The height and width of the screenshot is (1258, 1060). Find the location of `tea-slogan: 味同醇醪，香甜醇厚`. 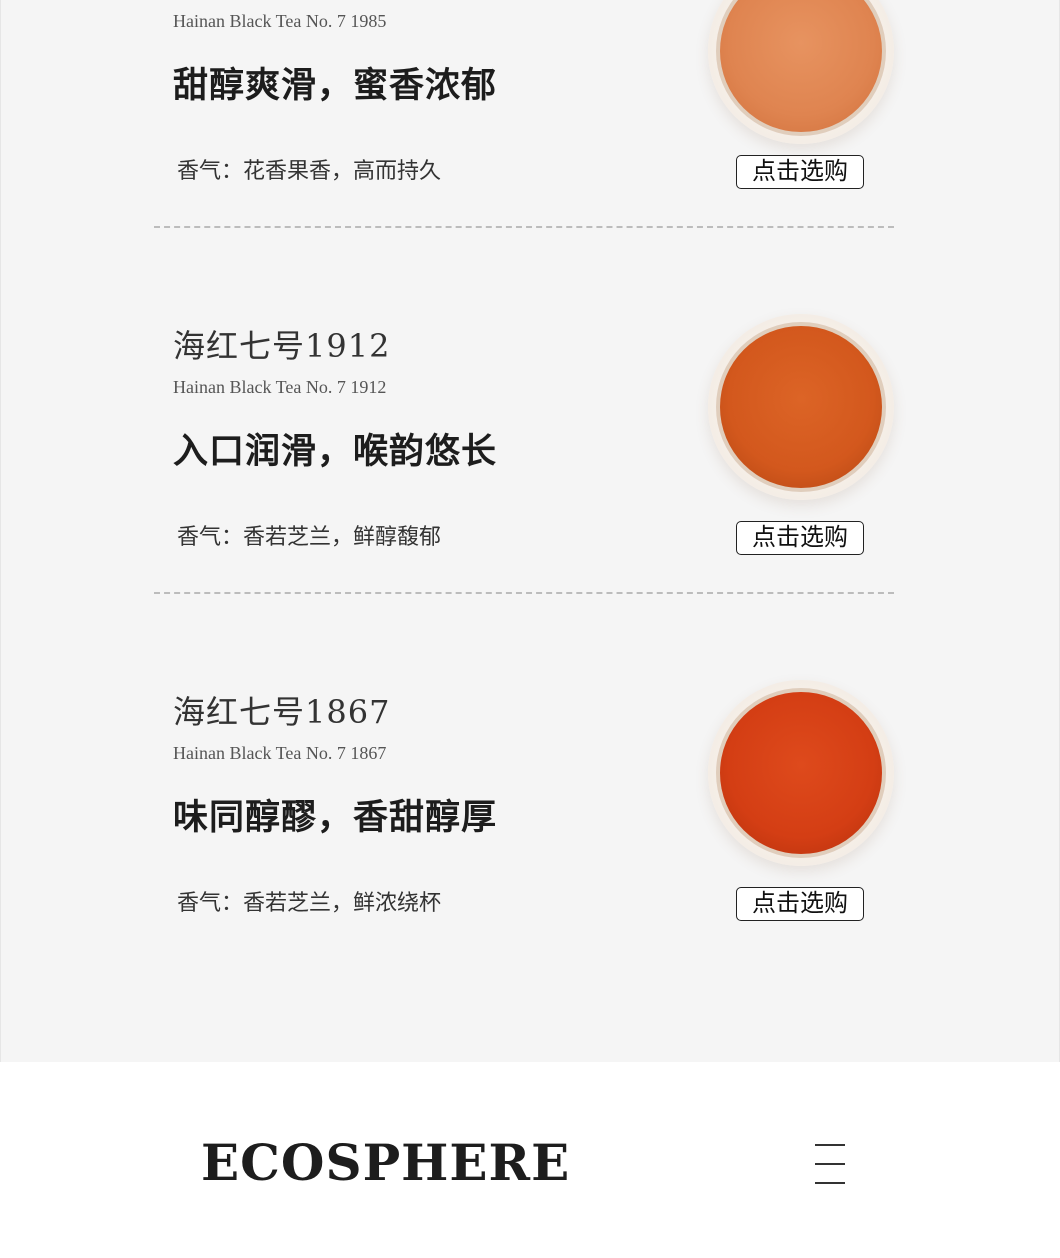

tea-slogan: 味同醇醪，香甜醇厚 is located at coordinates (335, 817).